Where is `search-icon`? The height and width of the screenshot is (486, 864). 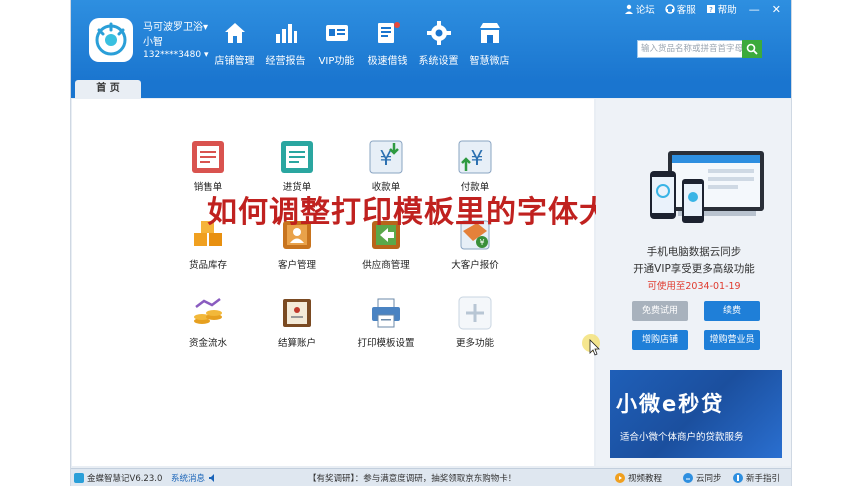 search-icon is located at coordinates (752, 49).